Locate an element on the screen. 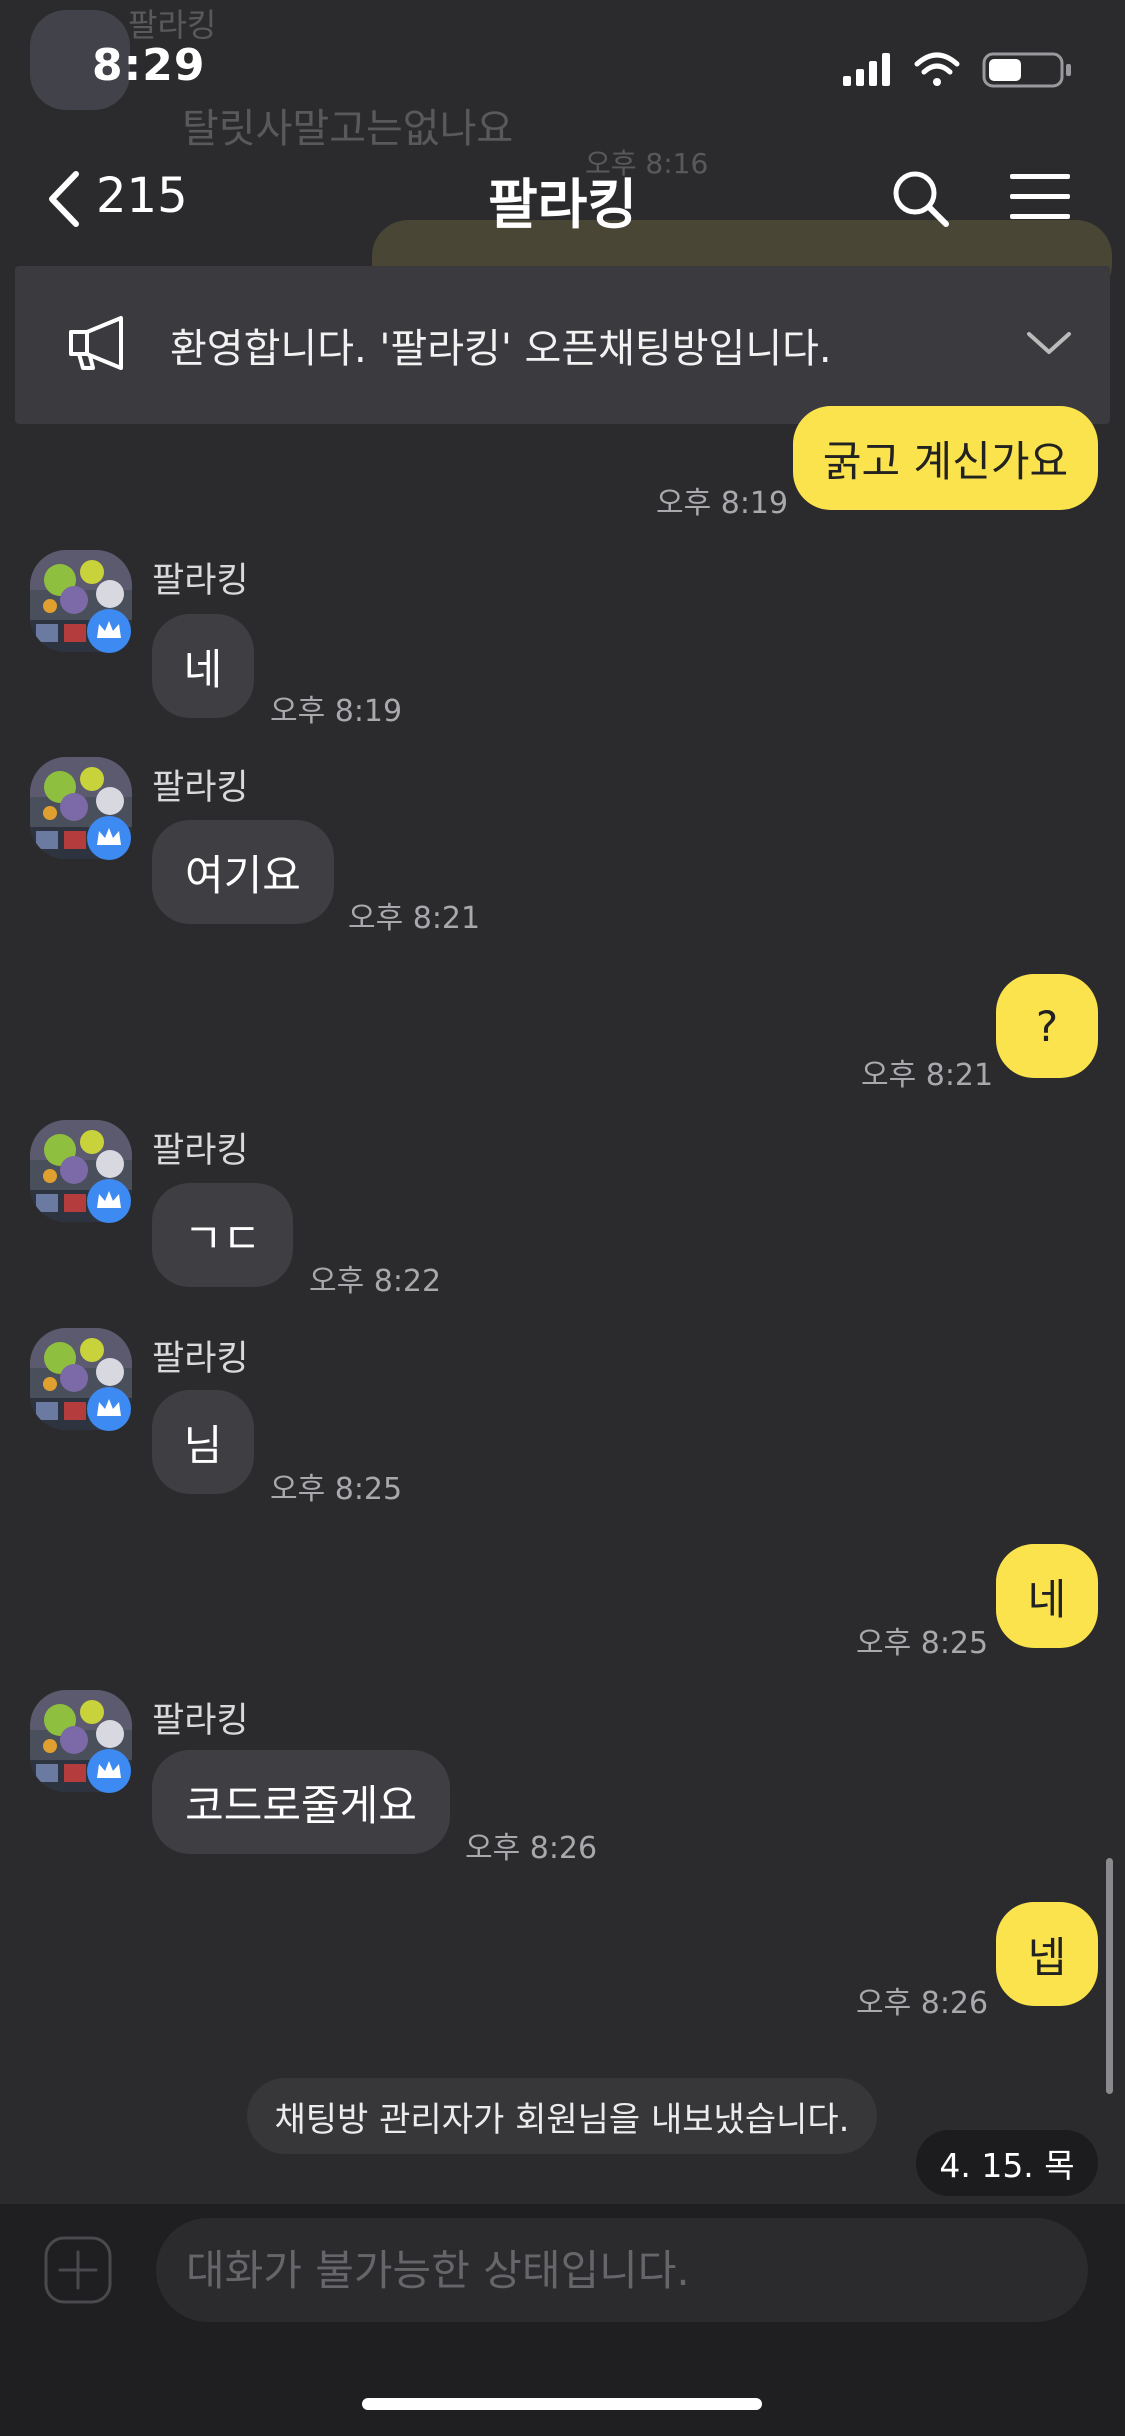 Image resolution: width=1125 pixels, height=2436 pixels. my-message-bubble: ? is located at coordinates (1047, 1026).